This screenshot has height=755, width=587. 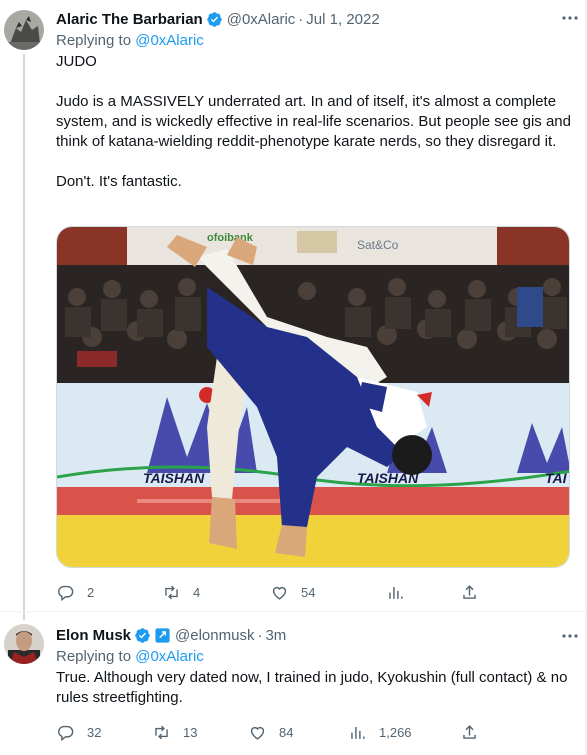 I want to click on tweet-header: Elon Musk @elonmusk · 3m, so click(x=314, y=635).